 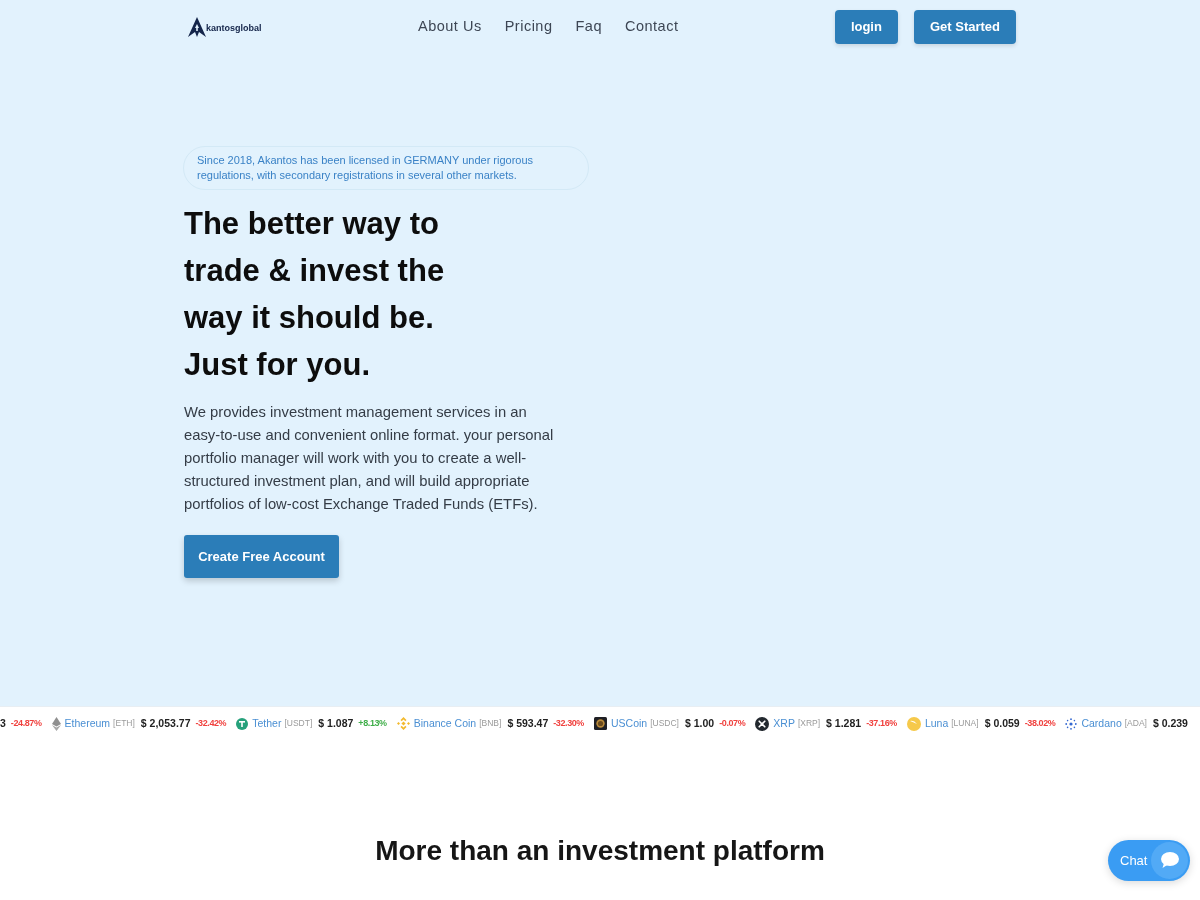 I want to click on coin-symbol: [LUNA], so click(x=965, y=723).